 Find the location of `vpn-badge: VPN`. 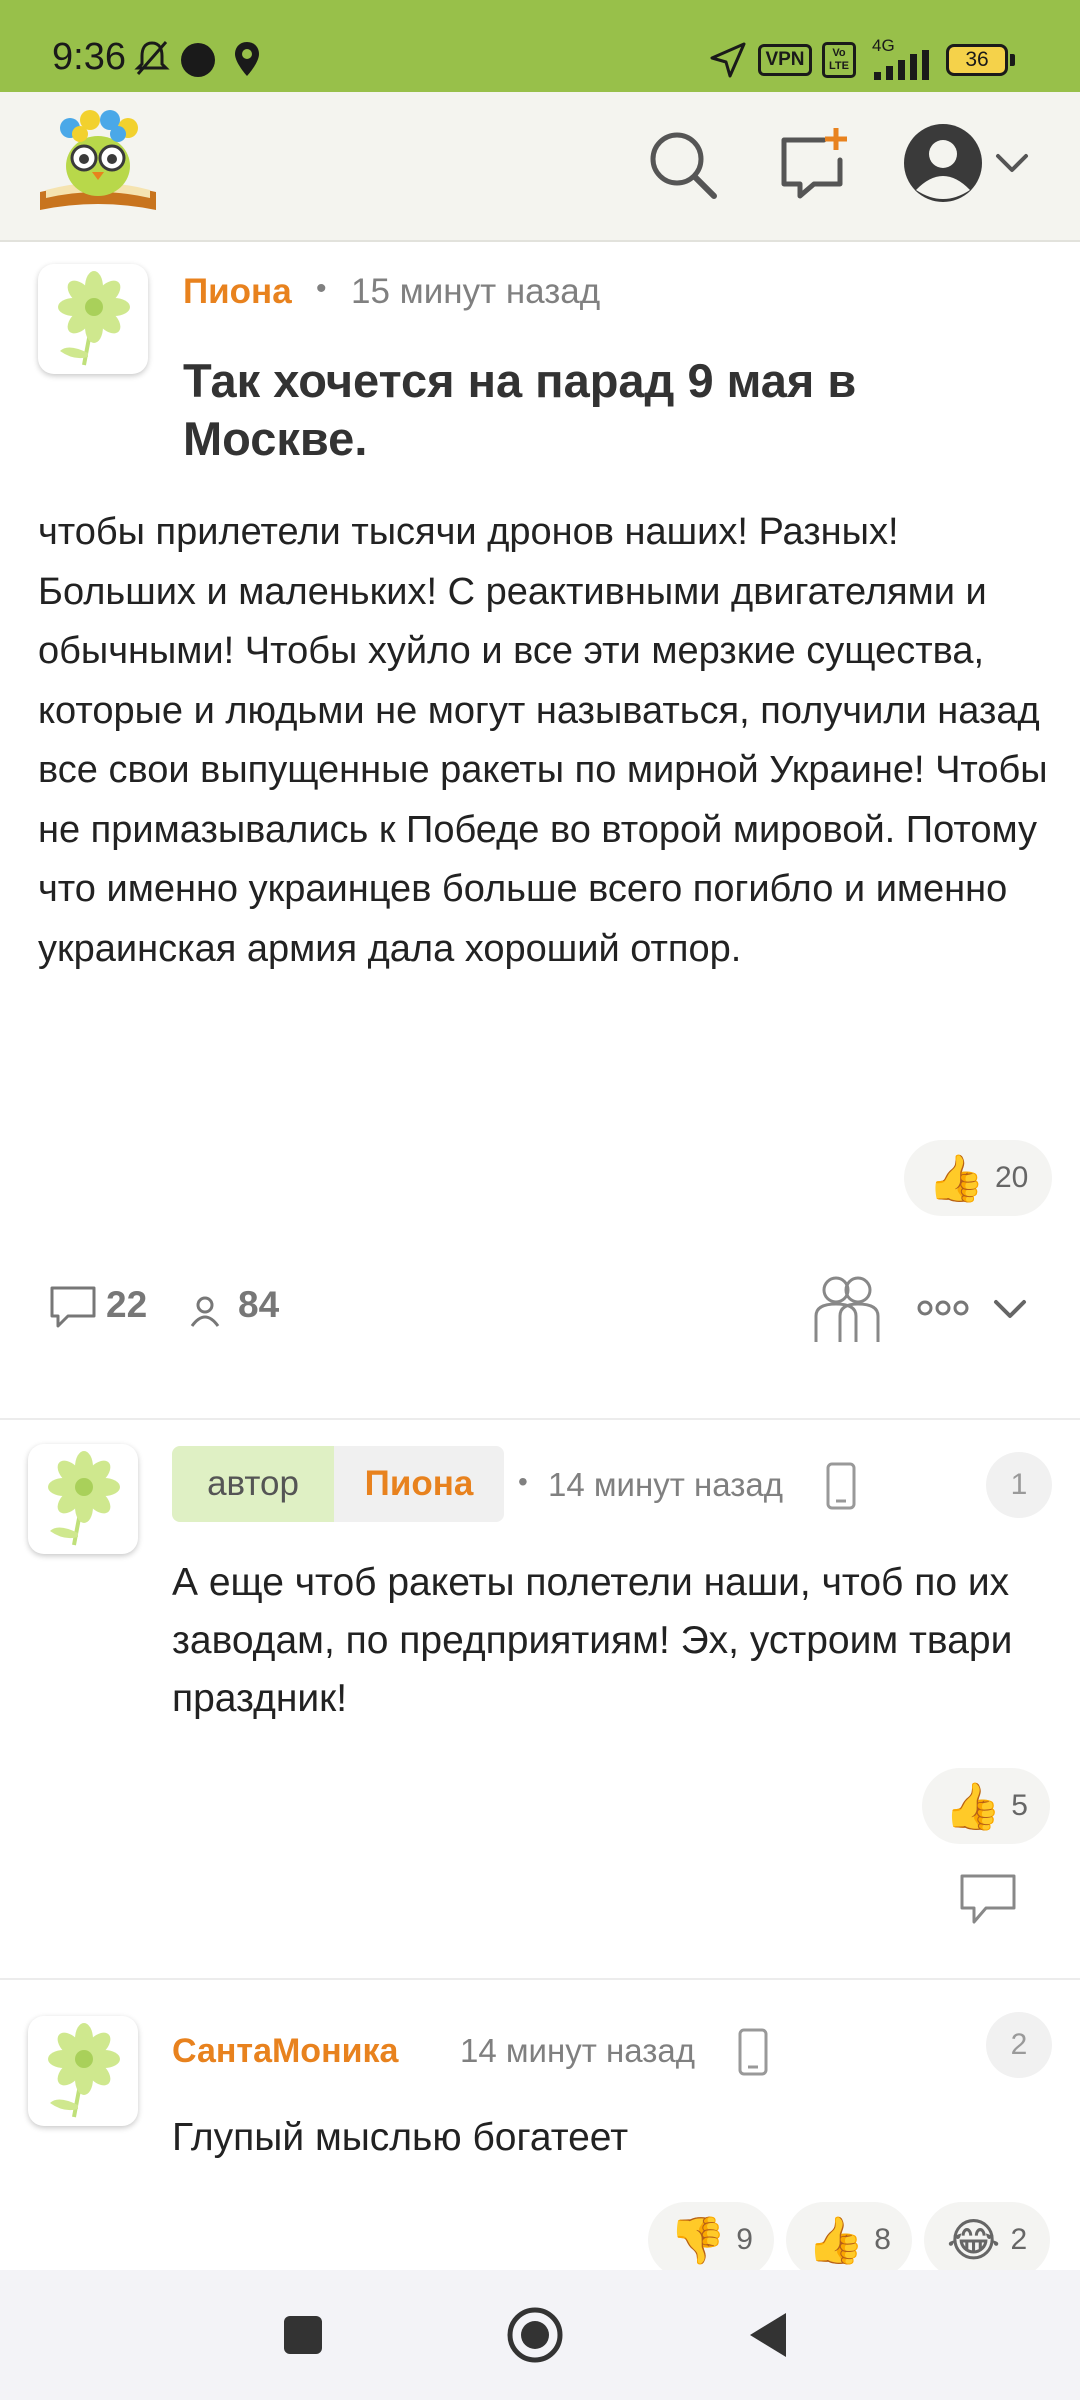

vpn-badge: VPN is located at coordinates (785, 60).